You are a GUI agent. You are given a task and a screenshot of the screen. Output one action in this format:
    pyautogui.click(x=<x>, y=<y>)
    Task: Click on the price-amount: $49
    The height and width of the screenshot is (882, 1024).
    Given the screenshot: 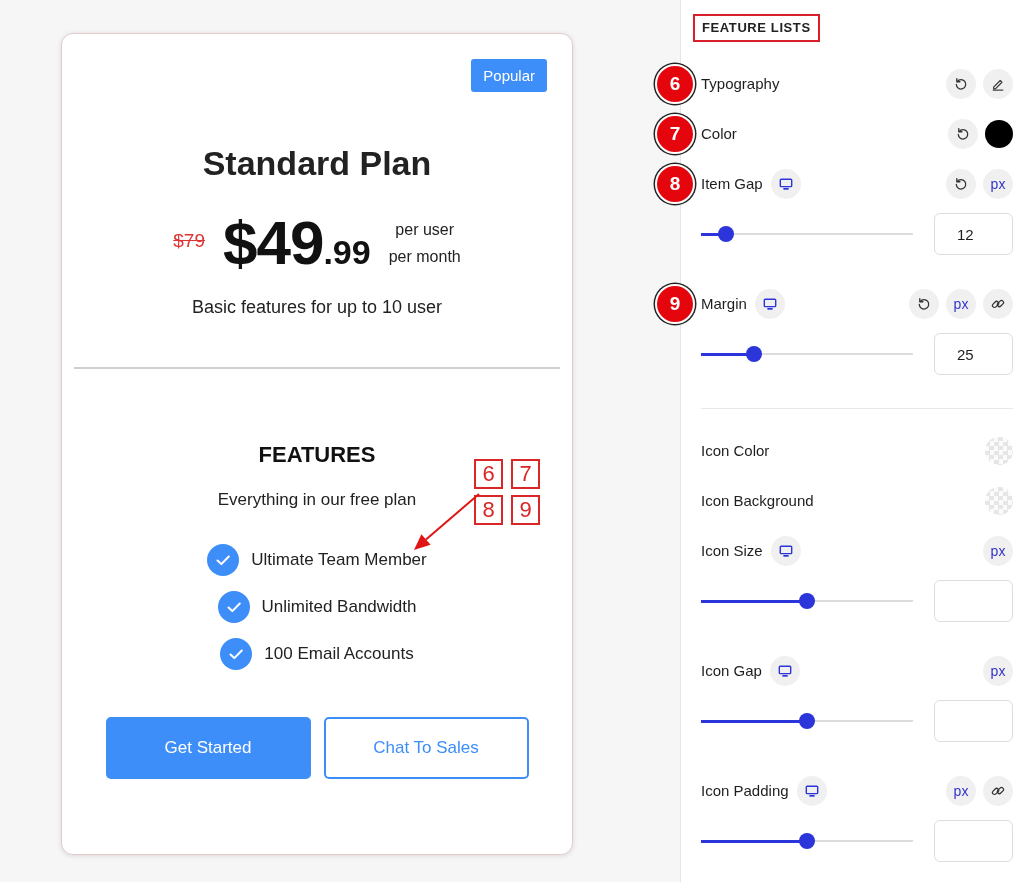 What is the action you would take?
    pyautogui.click(x=273, y=243)
    